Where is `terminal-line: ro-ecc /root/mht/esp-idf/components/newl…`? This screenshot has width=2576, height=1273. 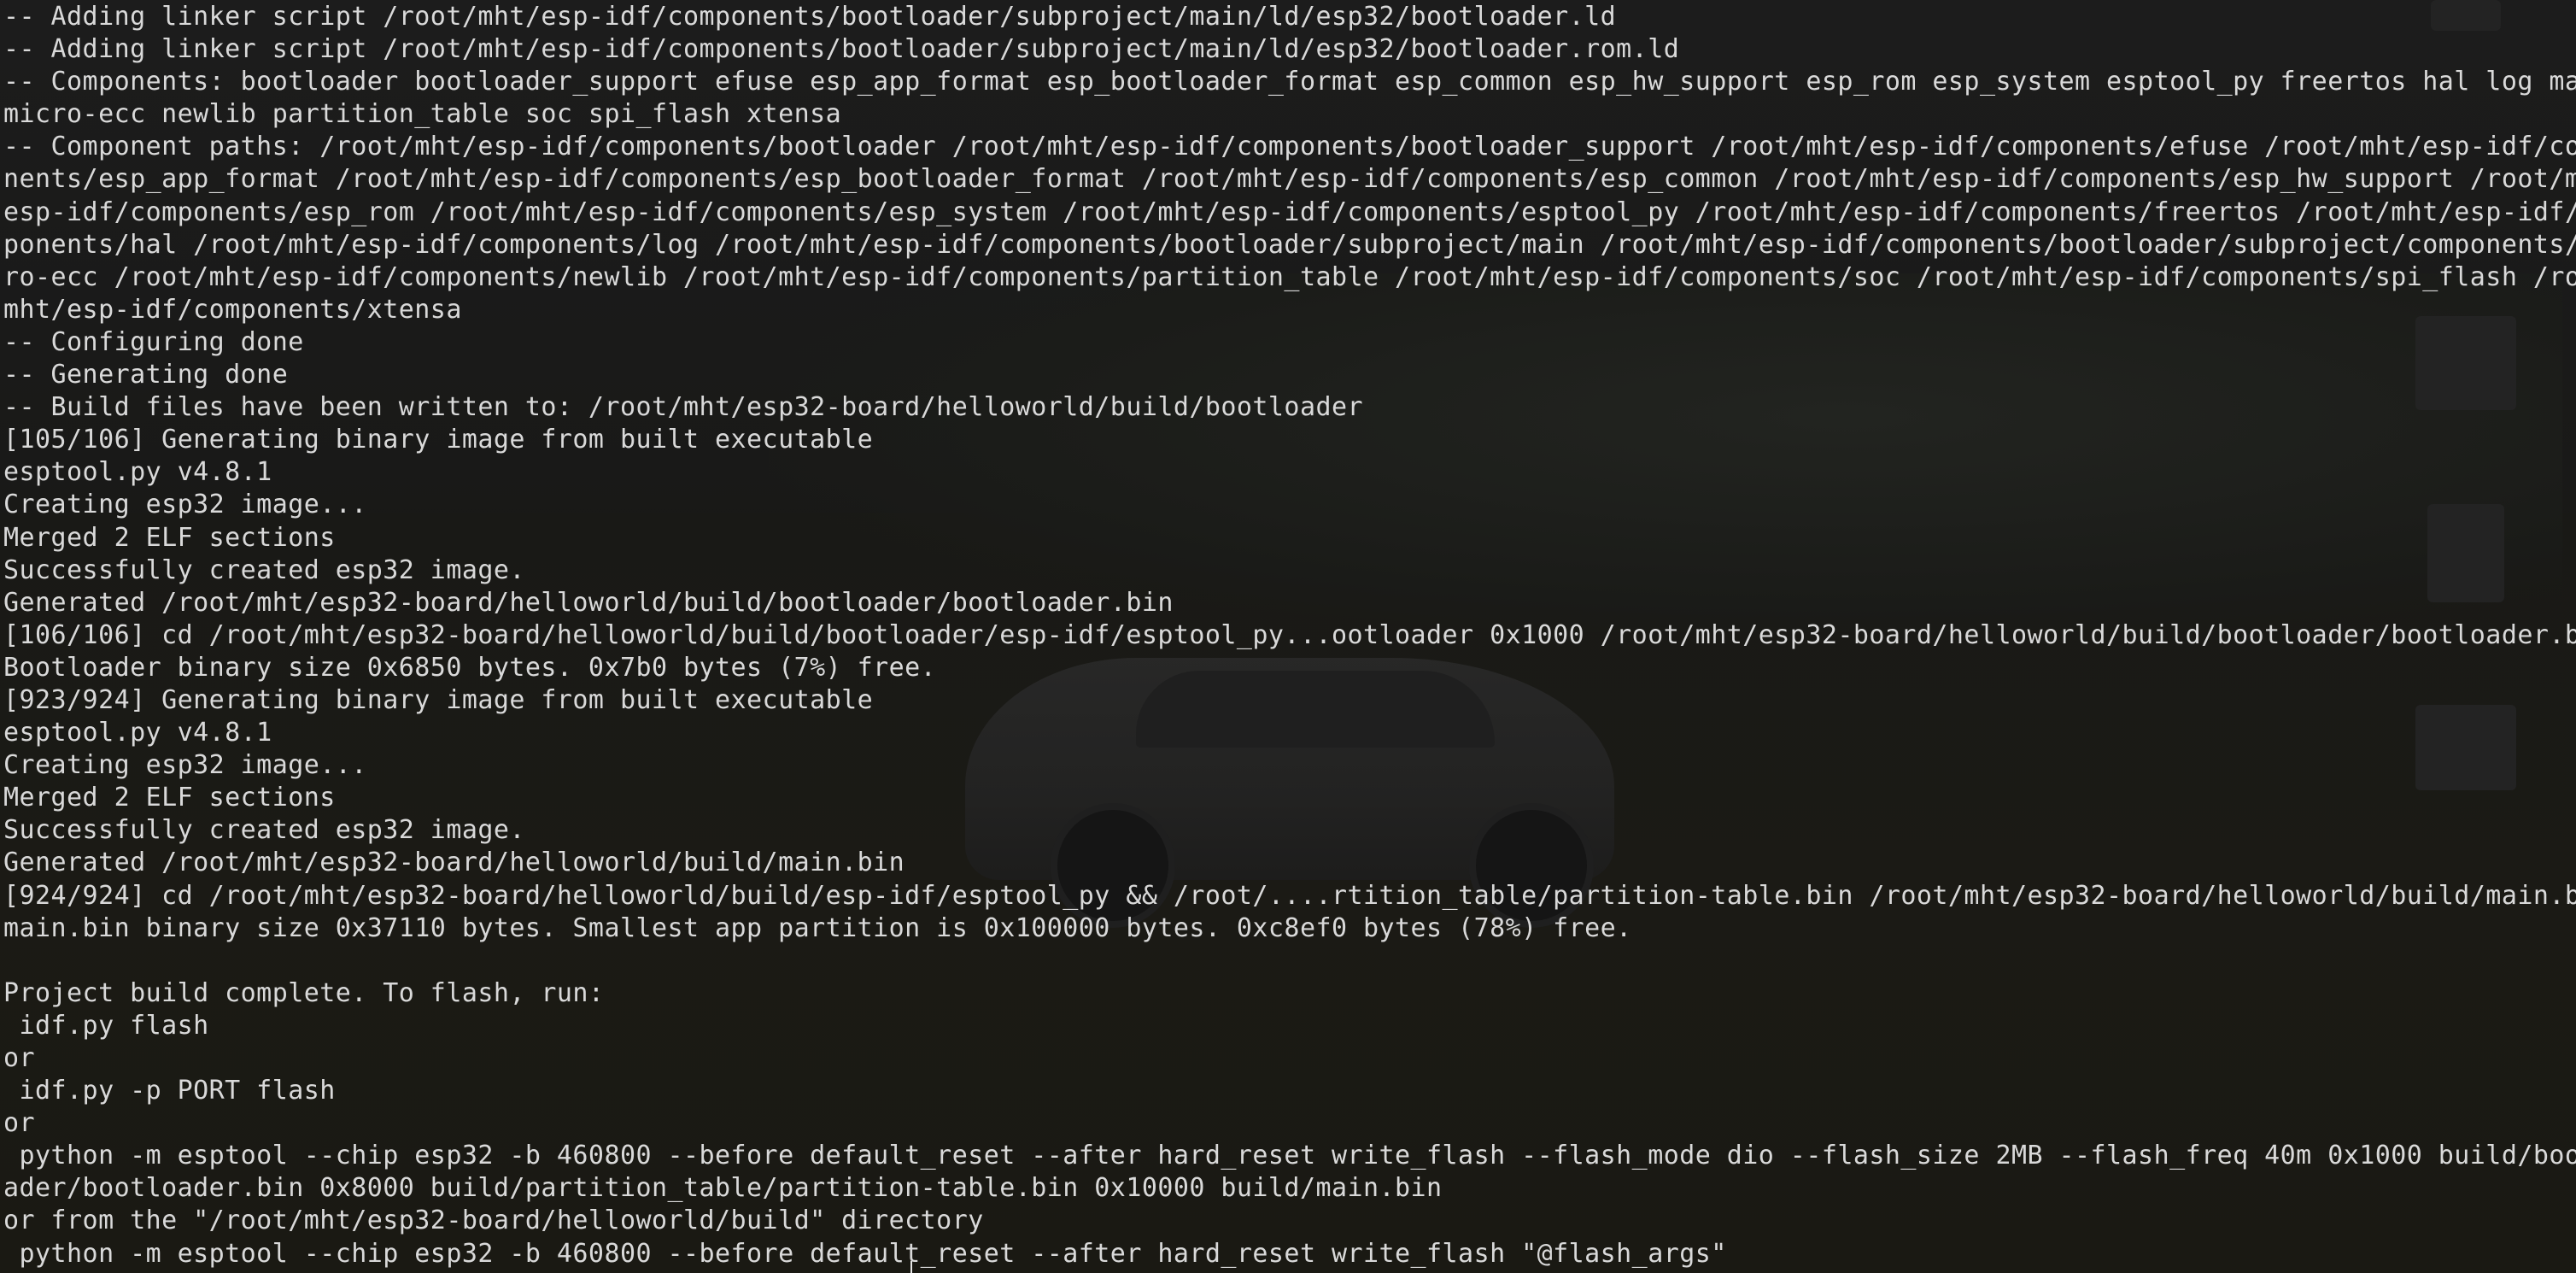 terminal-line: ro-ecc /root/mht/esp-idf/components/newl… is located at coordinates (1289, 276).